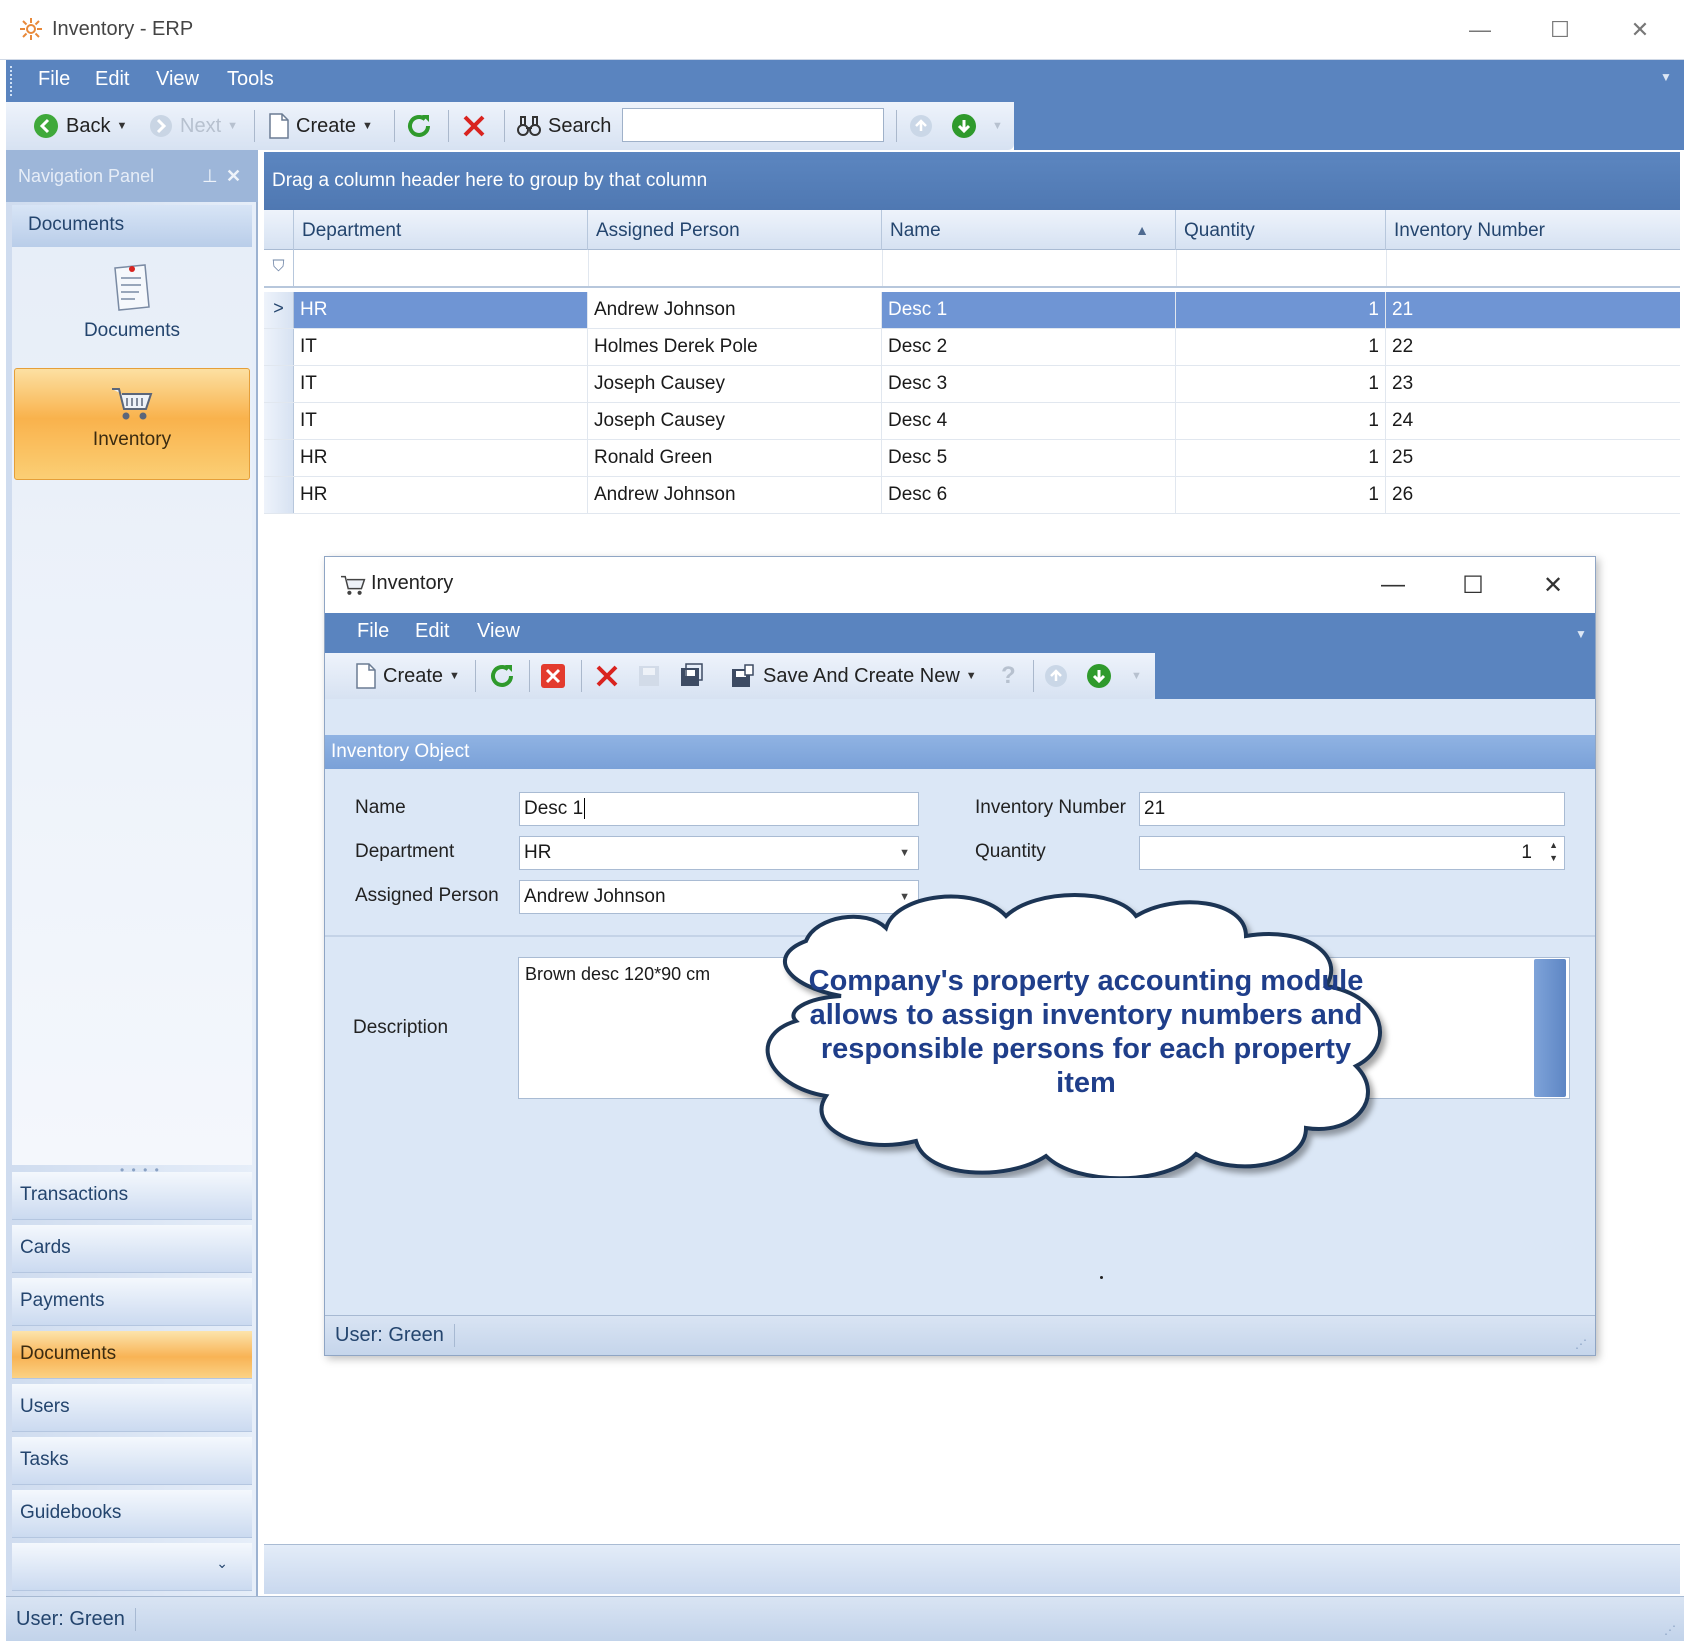  Describe the element at coordinates (1581, 634) in the screenshot. I see `dialog-menubar-overflow-icon: ▼` at that location.